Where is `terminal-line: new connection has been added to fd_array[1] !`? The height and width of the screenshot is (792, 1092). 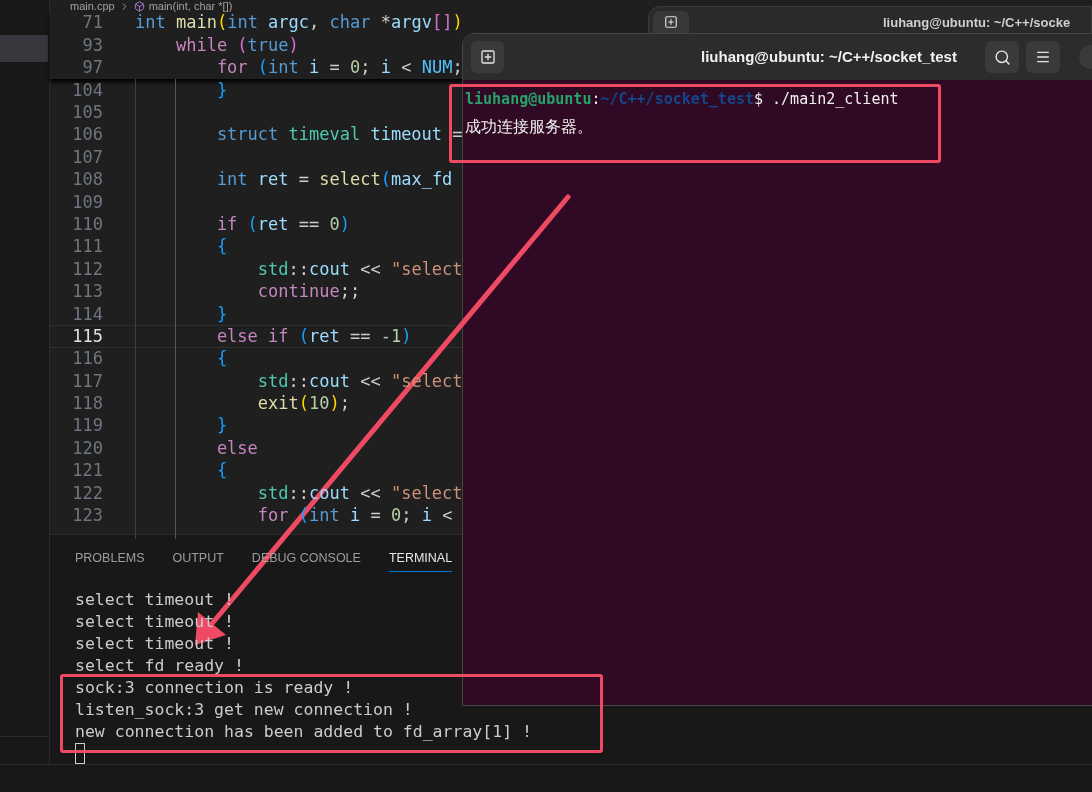
terminal-line: new connection has been added to fd_array[1] ! is located at coordinates (303, 732).